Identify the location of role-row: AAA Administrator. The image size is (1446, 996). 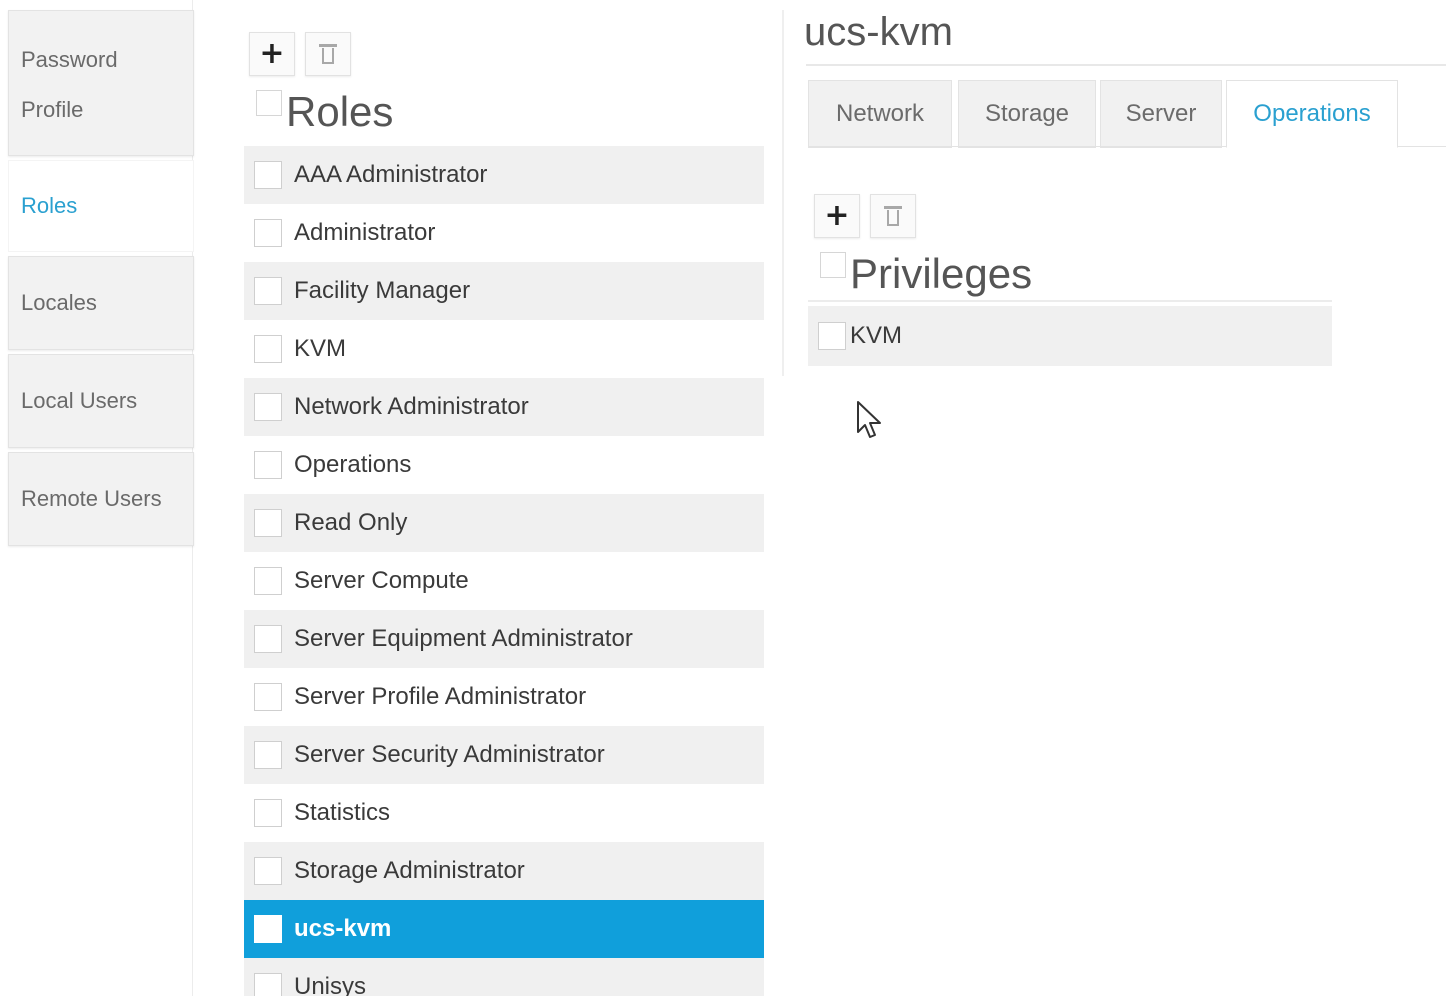
(504, 175).